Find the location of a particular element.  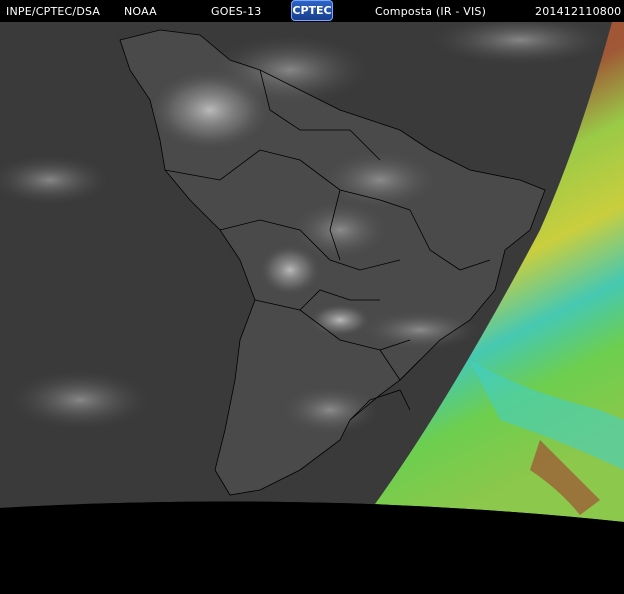

product-label: Composta (IR - VIS) is located at coordinates (431, 11).